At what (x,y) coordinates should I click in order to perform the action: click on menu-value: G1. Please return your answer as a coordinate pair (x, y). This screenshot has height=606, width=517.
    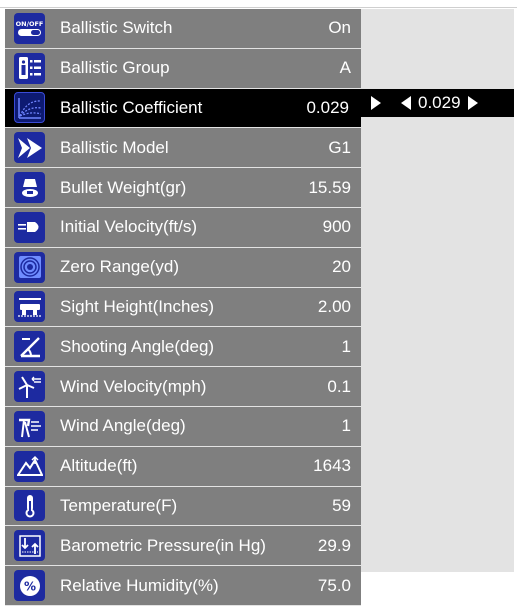
    Looking at the image, I should click on (339, 147).